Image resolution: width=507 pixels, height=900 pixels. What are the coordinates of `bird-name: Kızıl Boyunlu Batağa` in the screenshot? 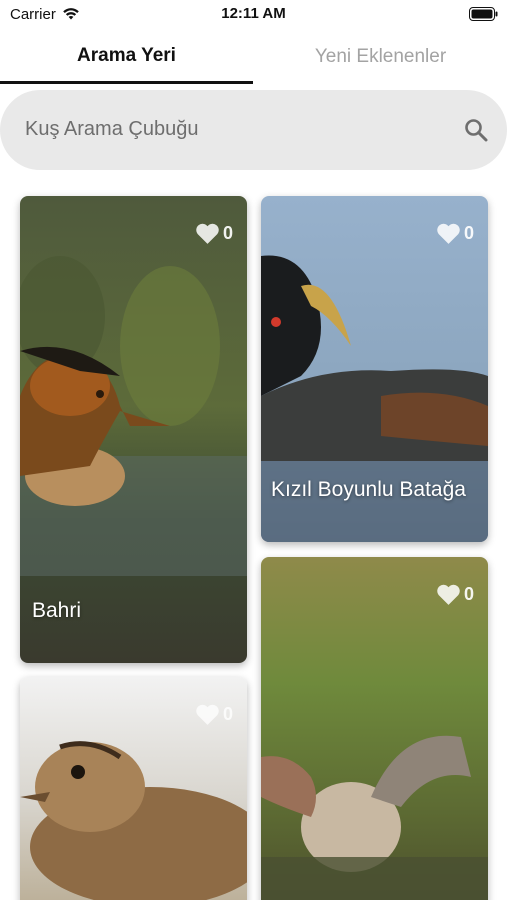 It's located at (368, 489).